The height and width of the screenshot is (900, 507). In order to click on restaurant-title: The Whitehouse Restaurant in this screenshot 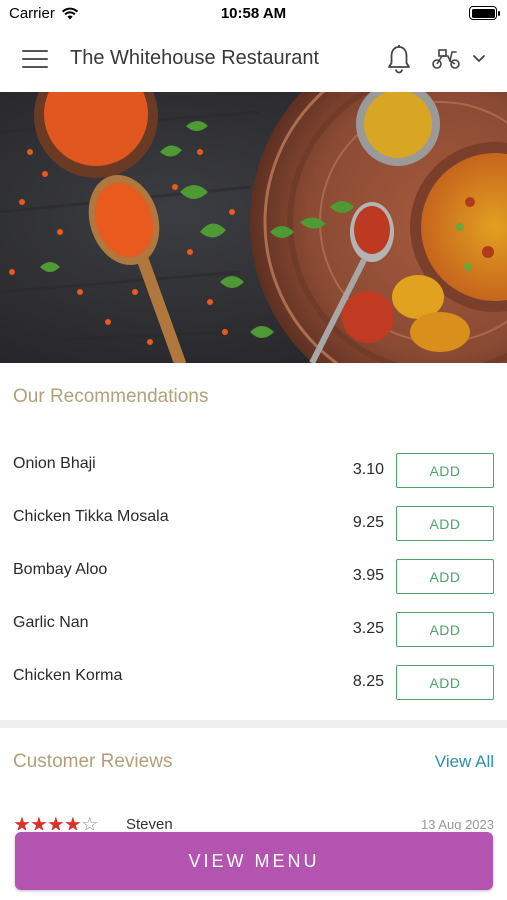, I will do `click(195, 58)`.